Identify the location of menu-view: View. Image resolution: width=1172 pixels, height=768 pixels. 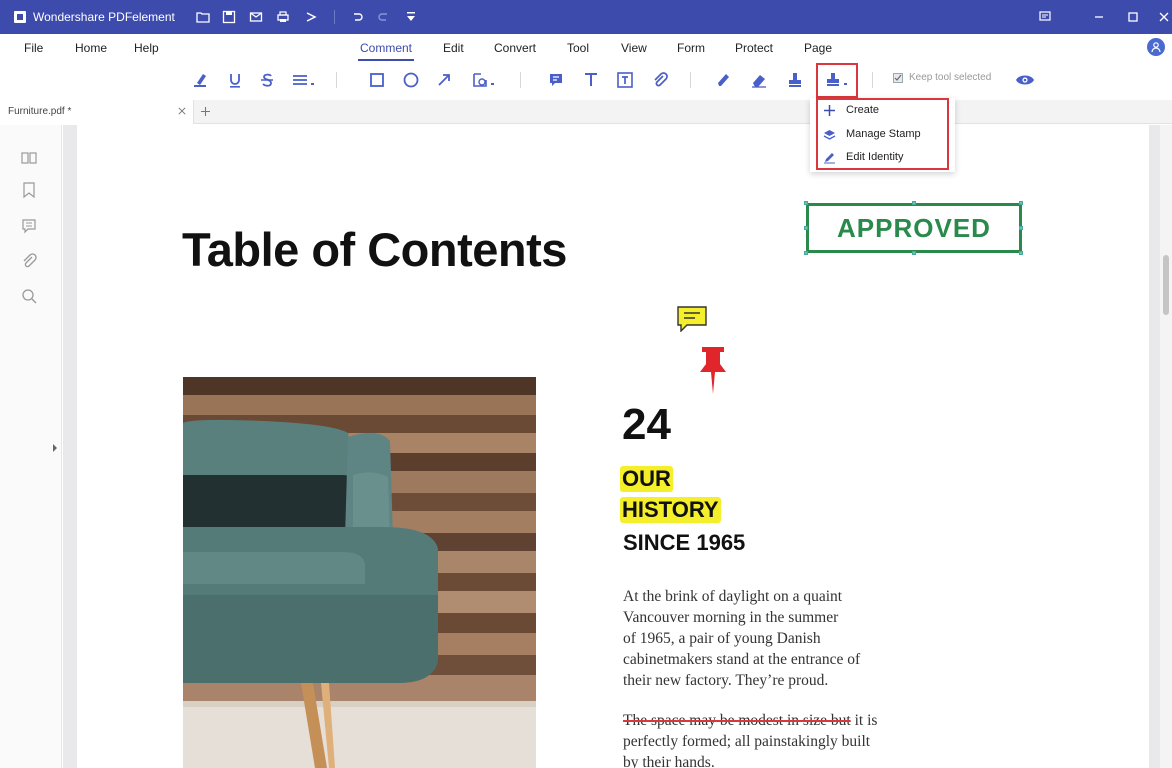
(634, 48).